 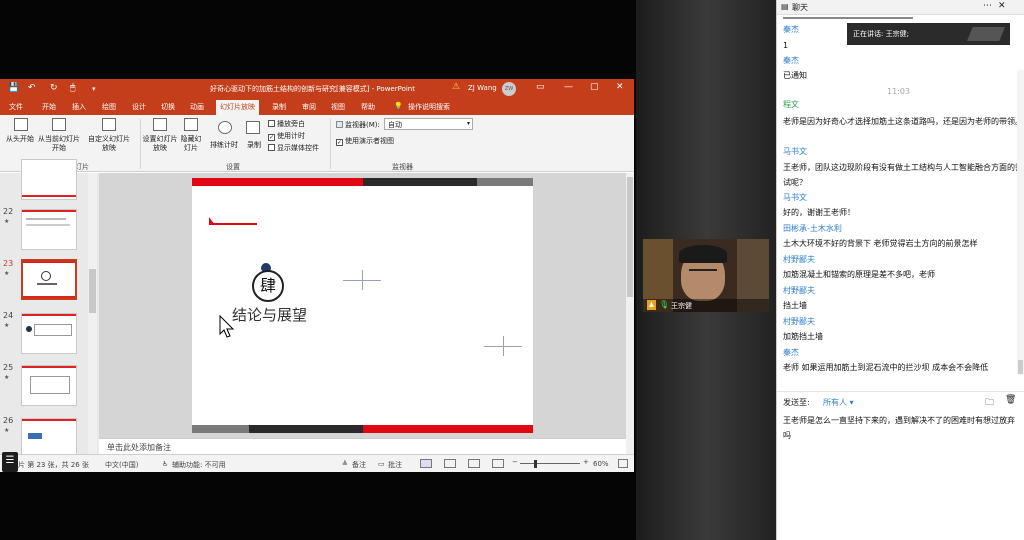 What do you see at coordinates (54, 88) in the screenshot?
I see `redo-icon: ↻` at bounding box center [54, 88].